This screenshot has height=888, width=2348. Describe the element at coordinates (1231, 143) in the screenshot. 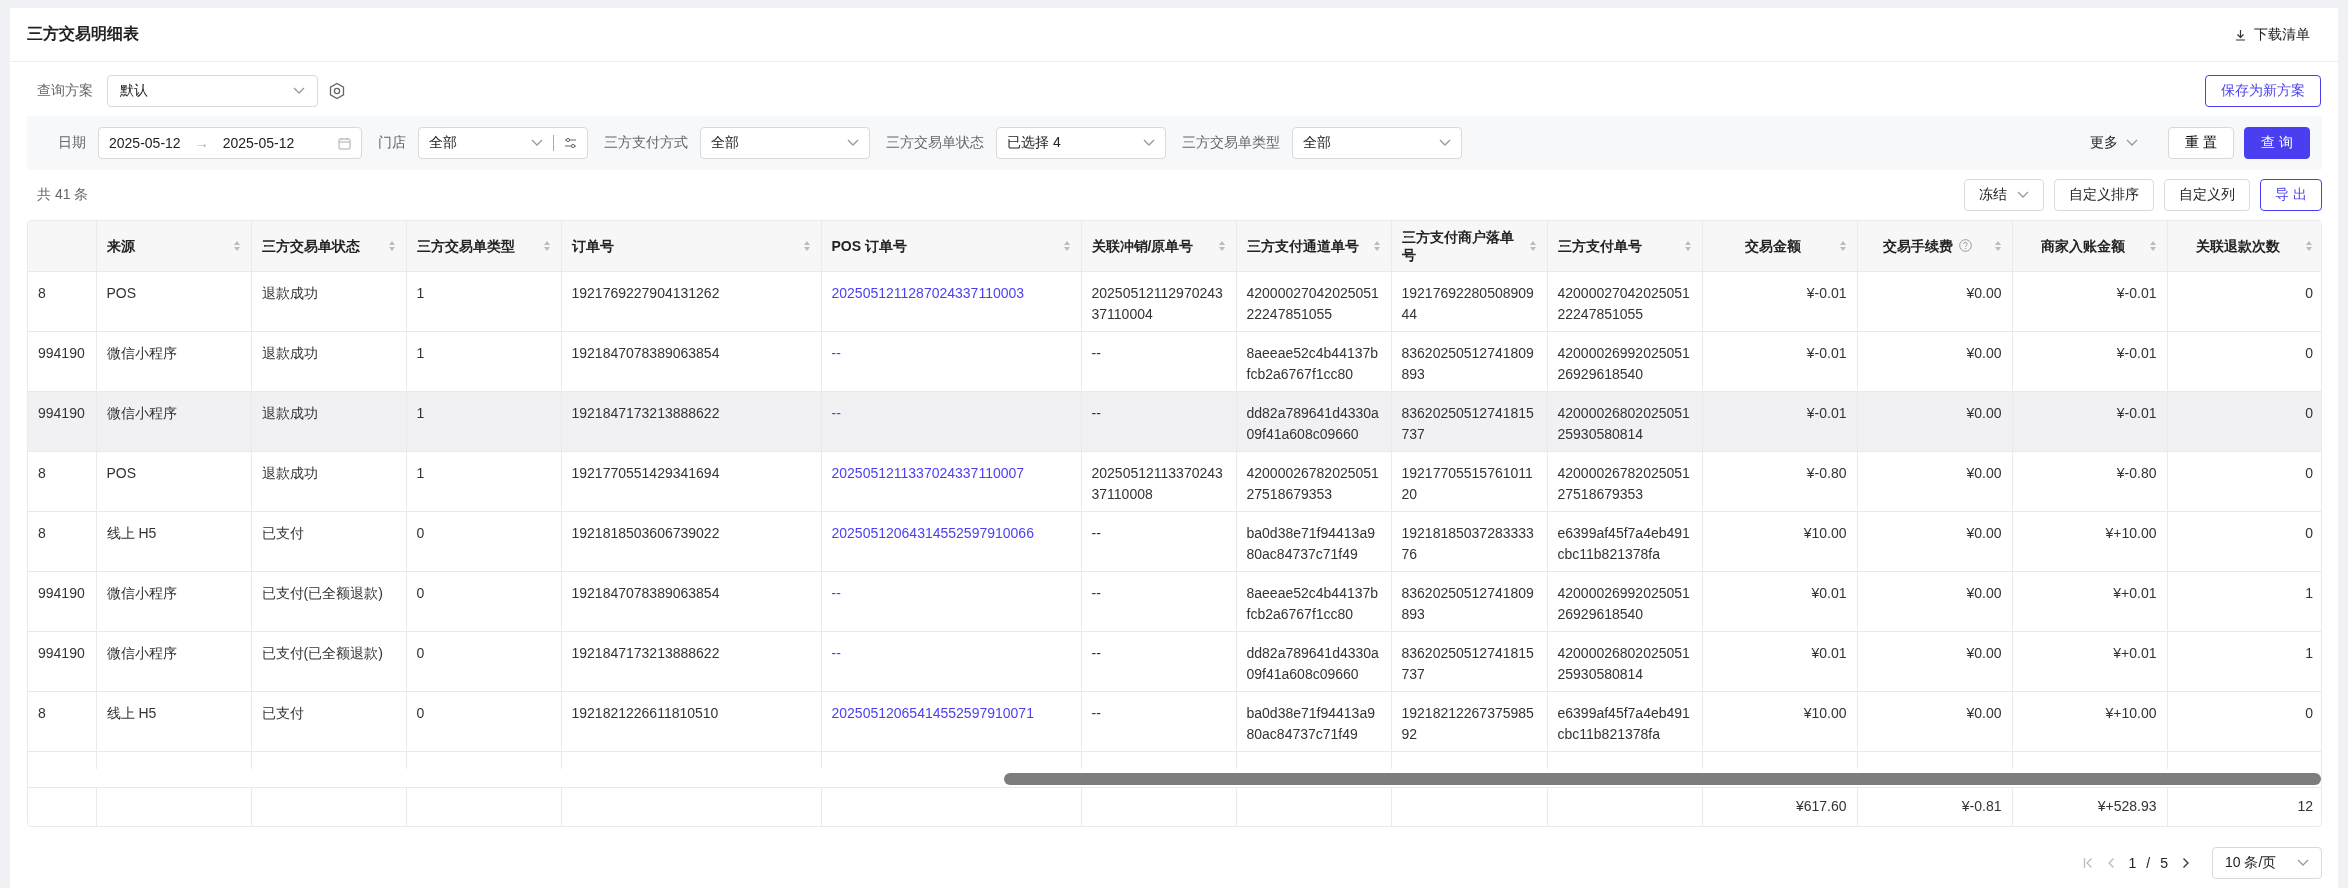

I see `filter-label: 三方交易单类型` at that location.